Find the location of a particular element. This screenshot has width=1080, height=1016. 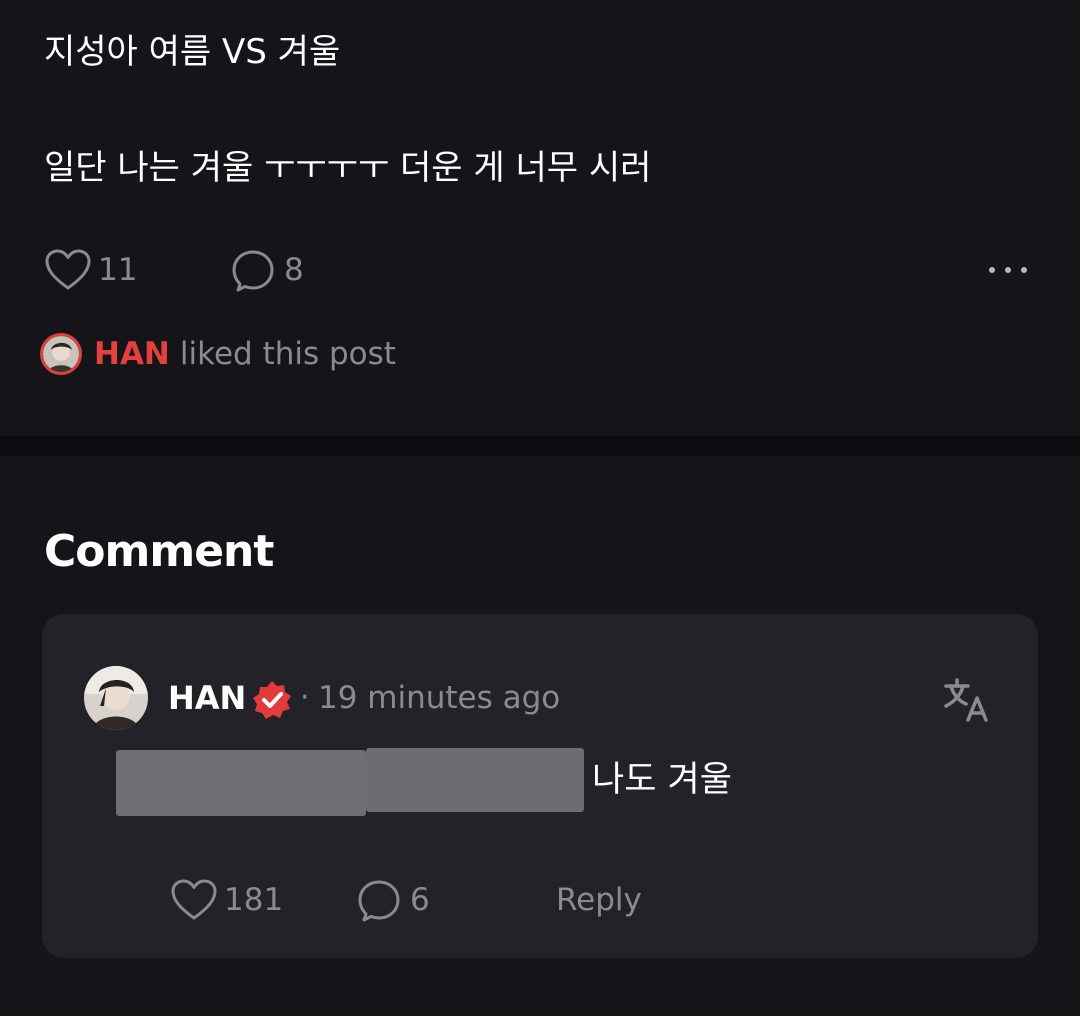

comment-text: 나도 겨울 is located at coordinates (662, 780).